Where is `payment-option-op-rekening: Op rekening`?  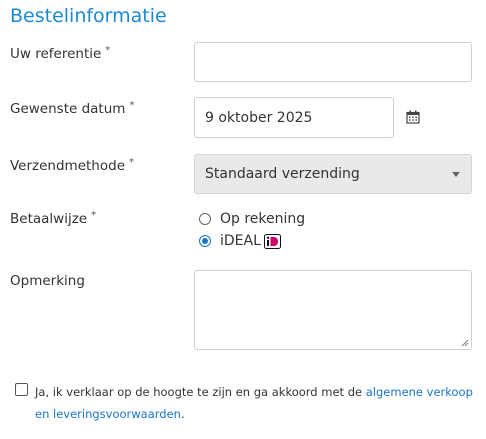
payment-option-op-rekening: Op rekening is located at coordinates (252, 219).